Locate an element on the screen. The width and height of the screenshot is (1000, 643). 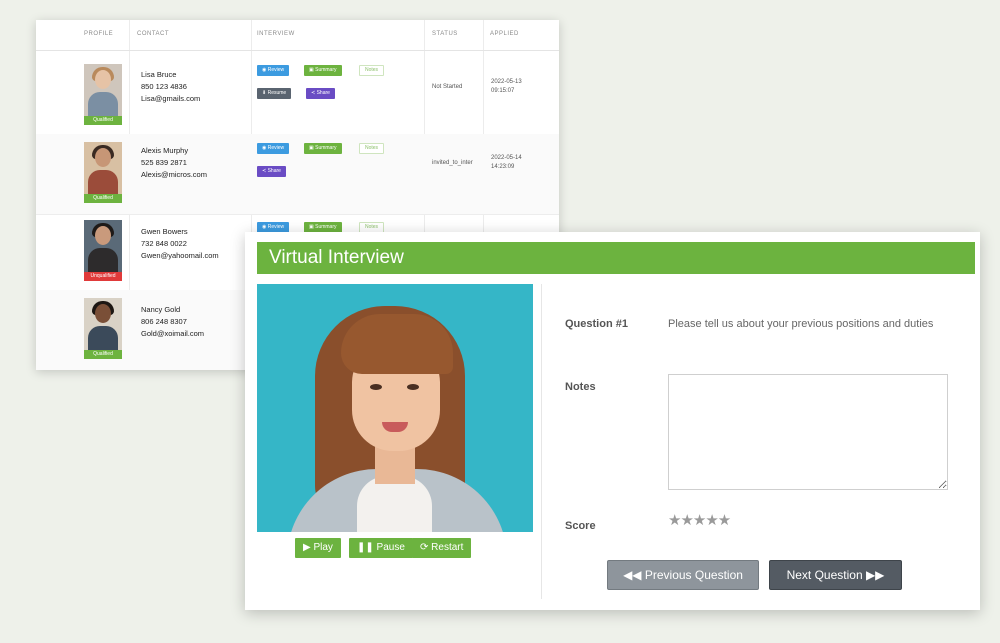
table-header: PROFILE CONTACT INTERVIEW STATUS APPLIED is located at coordinates (297, 35).